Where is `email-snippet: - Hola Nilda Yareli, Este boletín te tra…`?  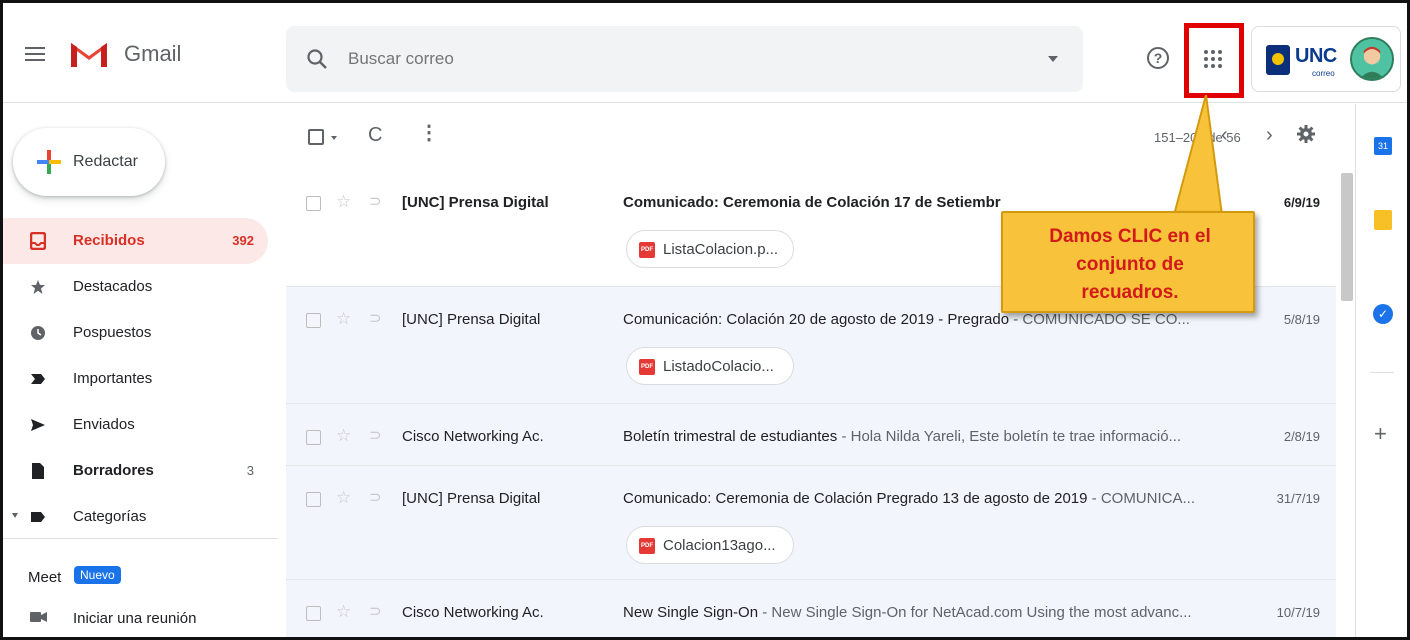
email-snippet: - Hola Nilda Yareli, Este boletín te tra… is located at coordinates (1009, 436).